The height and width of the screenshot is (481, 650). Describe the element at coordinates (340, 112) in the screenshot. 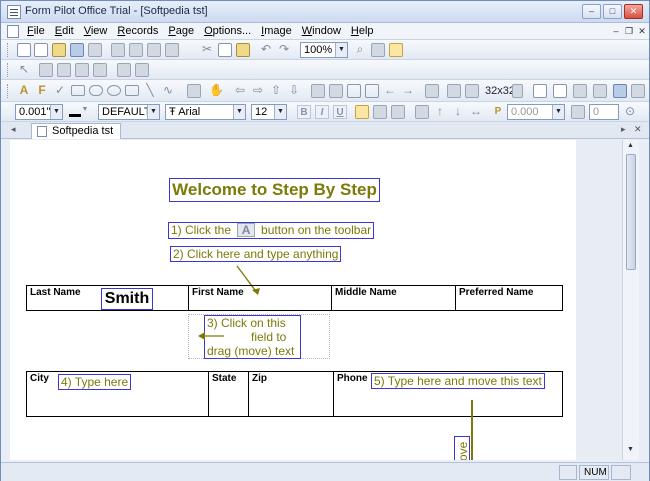

I see `underline-button: U` at that location.